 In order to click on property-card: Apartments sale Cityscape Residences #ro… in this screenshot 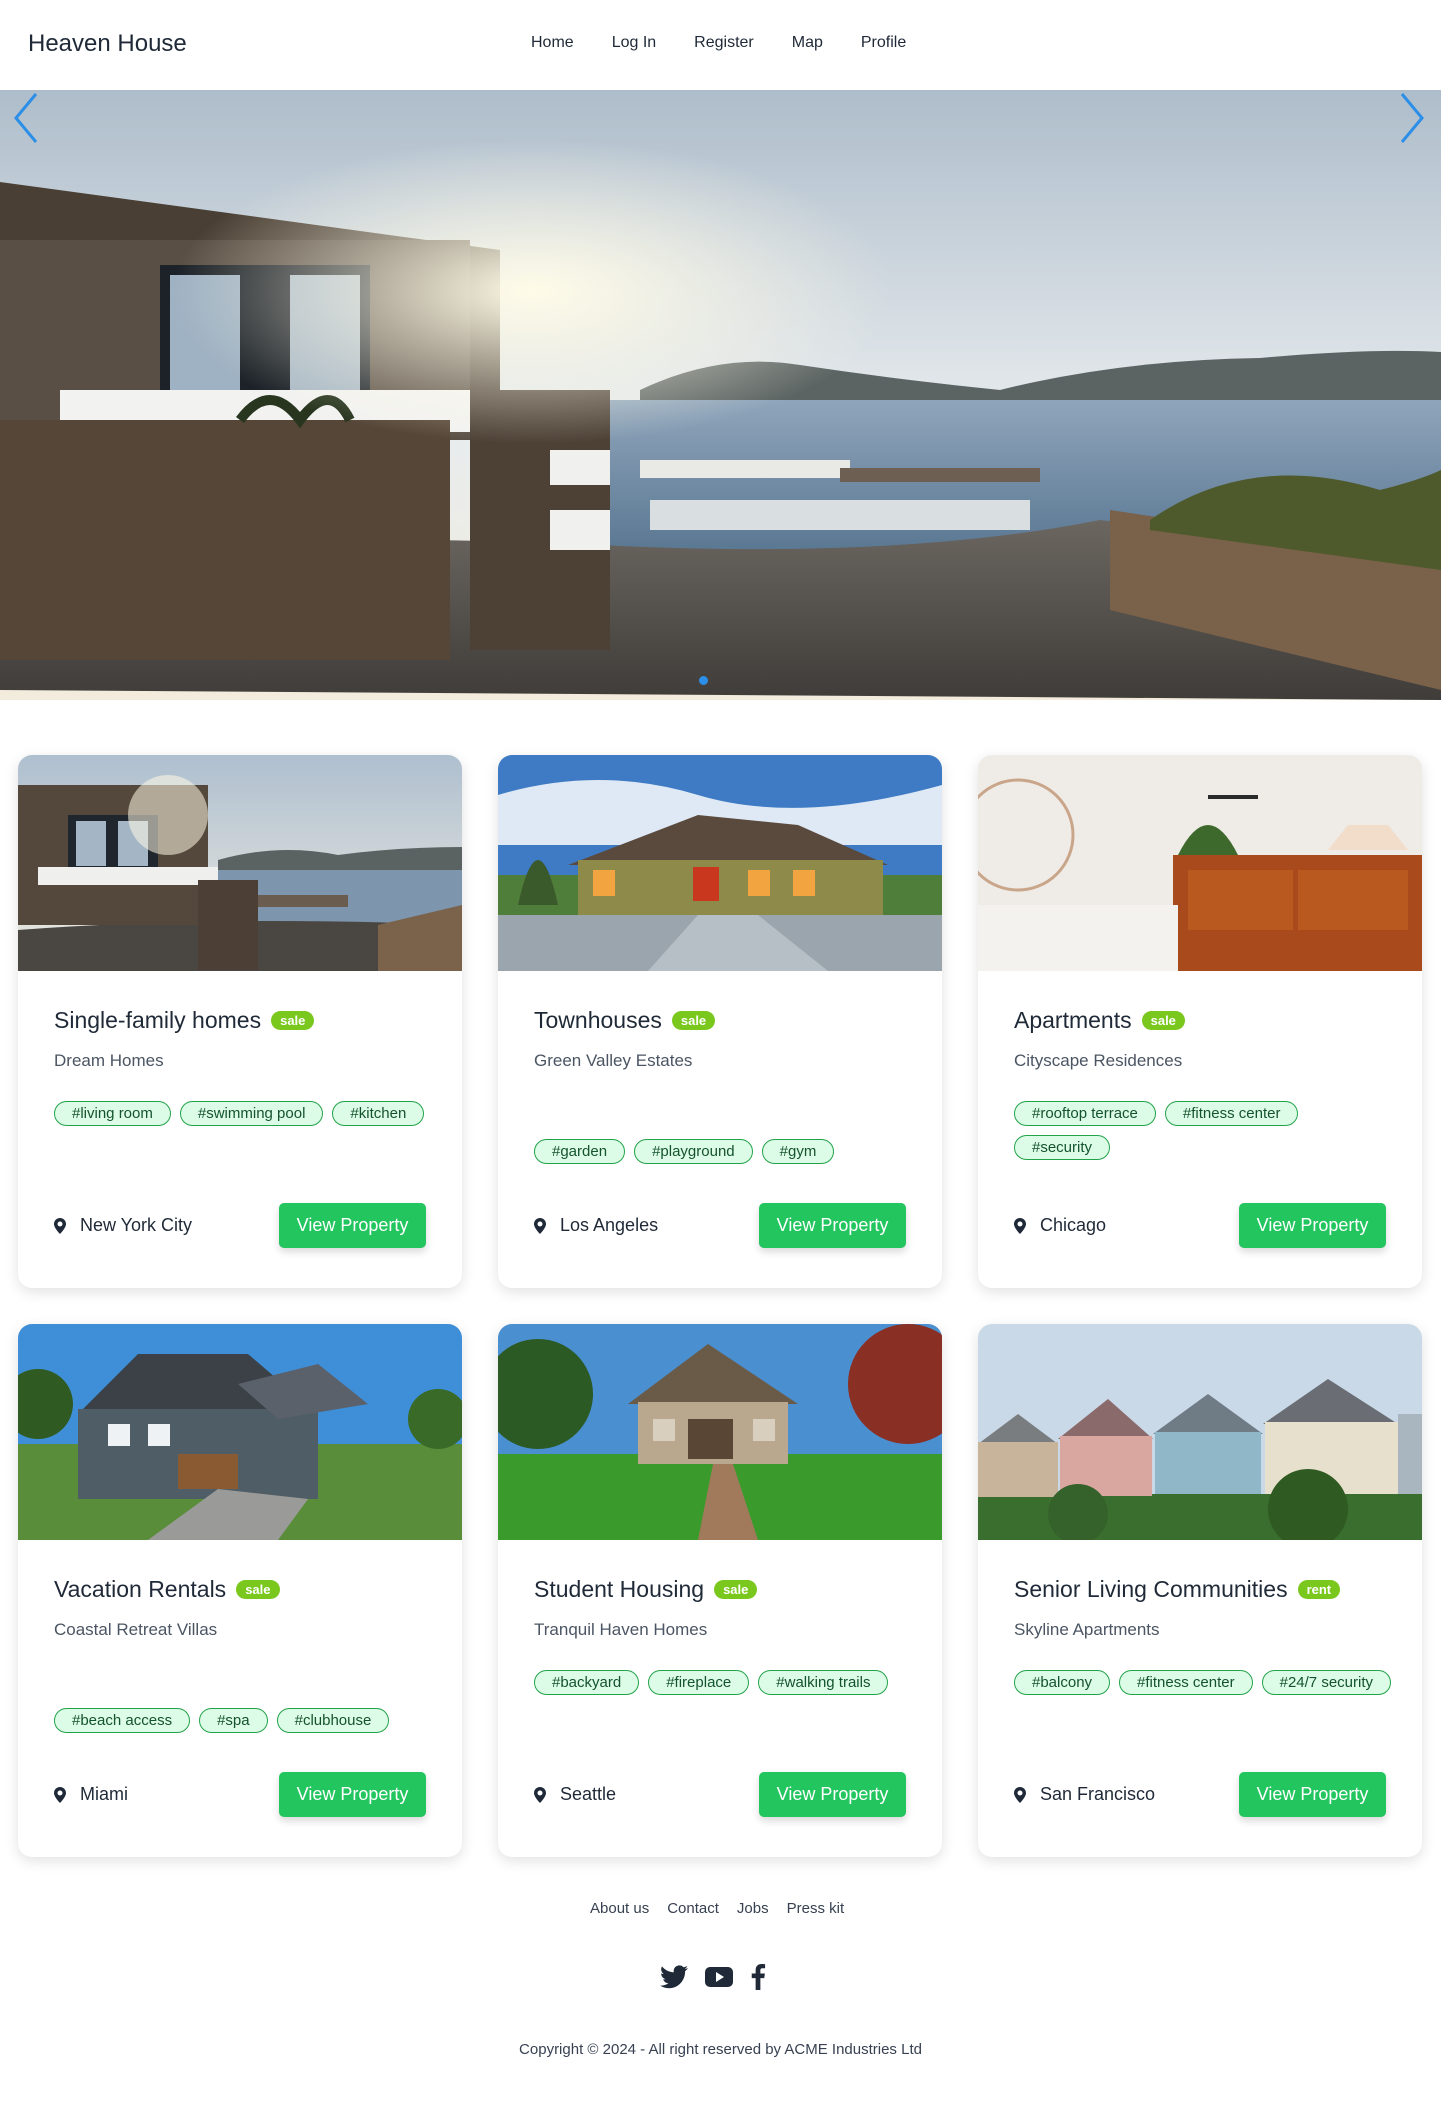, I will do `click(1200, 1021)`.